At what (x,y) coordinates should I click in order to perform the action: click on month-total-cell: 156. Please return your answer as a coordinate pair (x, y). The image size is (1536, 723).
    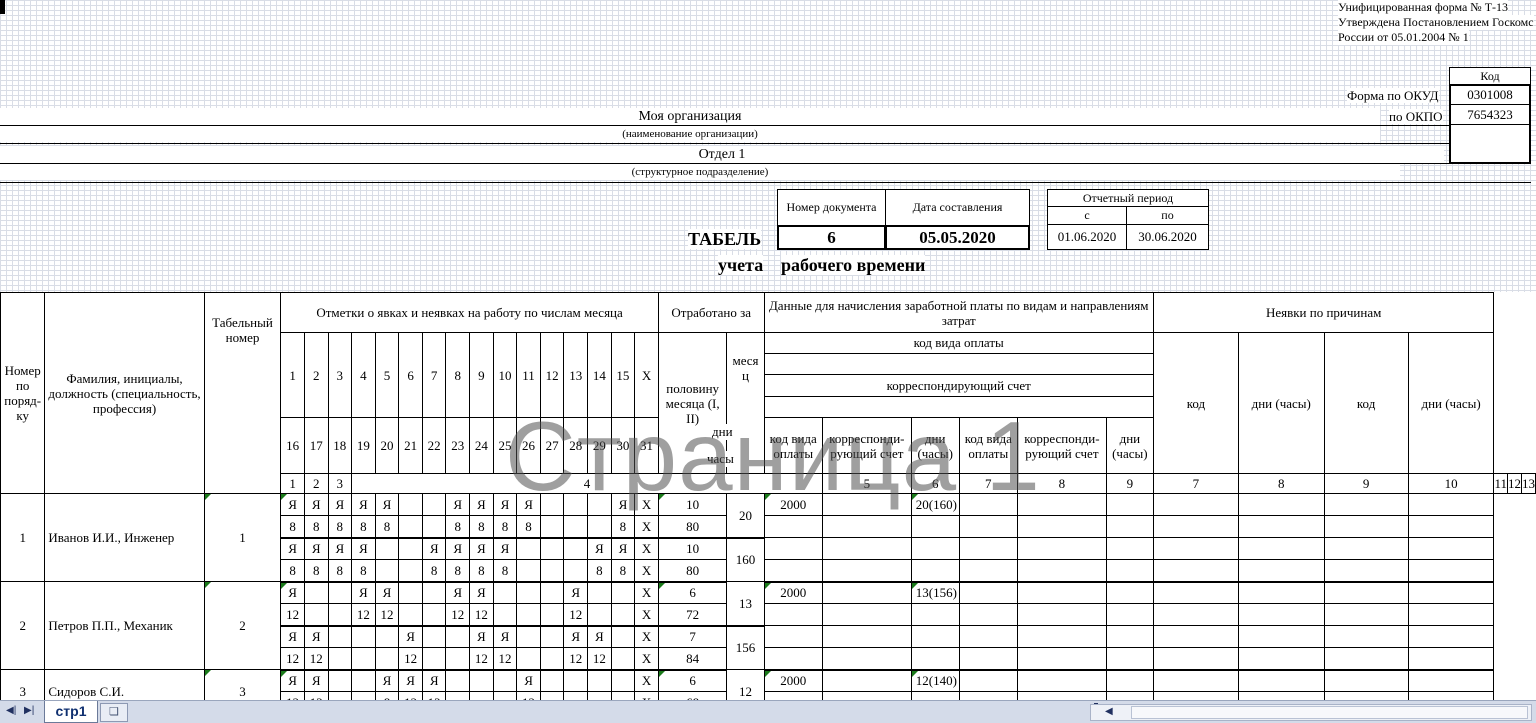
    Looking at the image, I should click on (745, 647).